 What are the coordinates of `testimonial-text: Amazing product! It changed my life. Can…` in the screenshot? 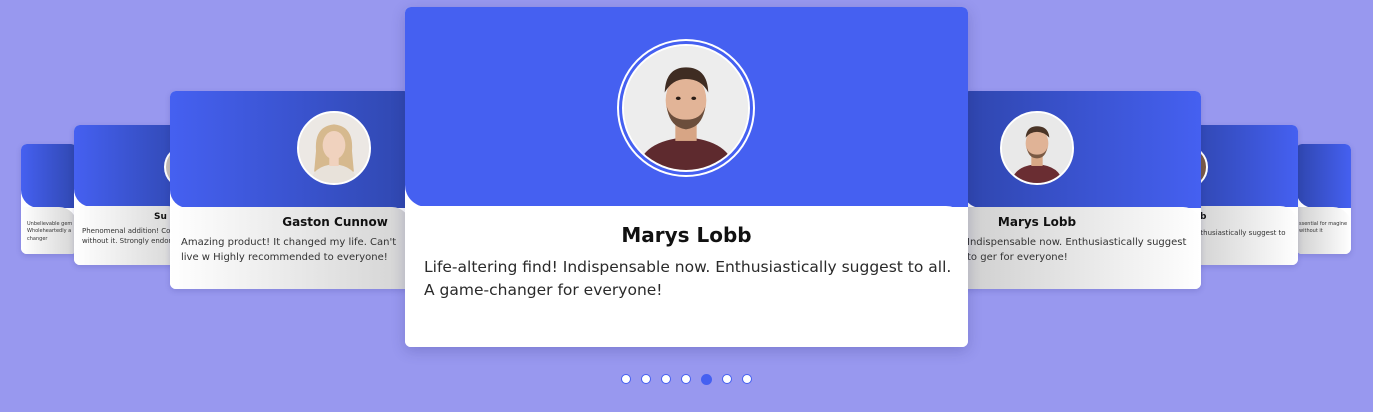 It's located at (289, 250).